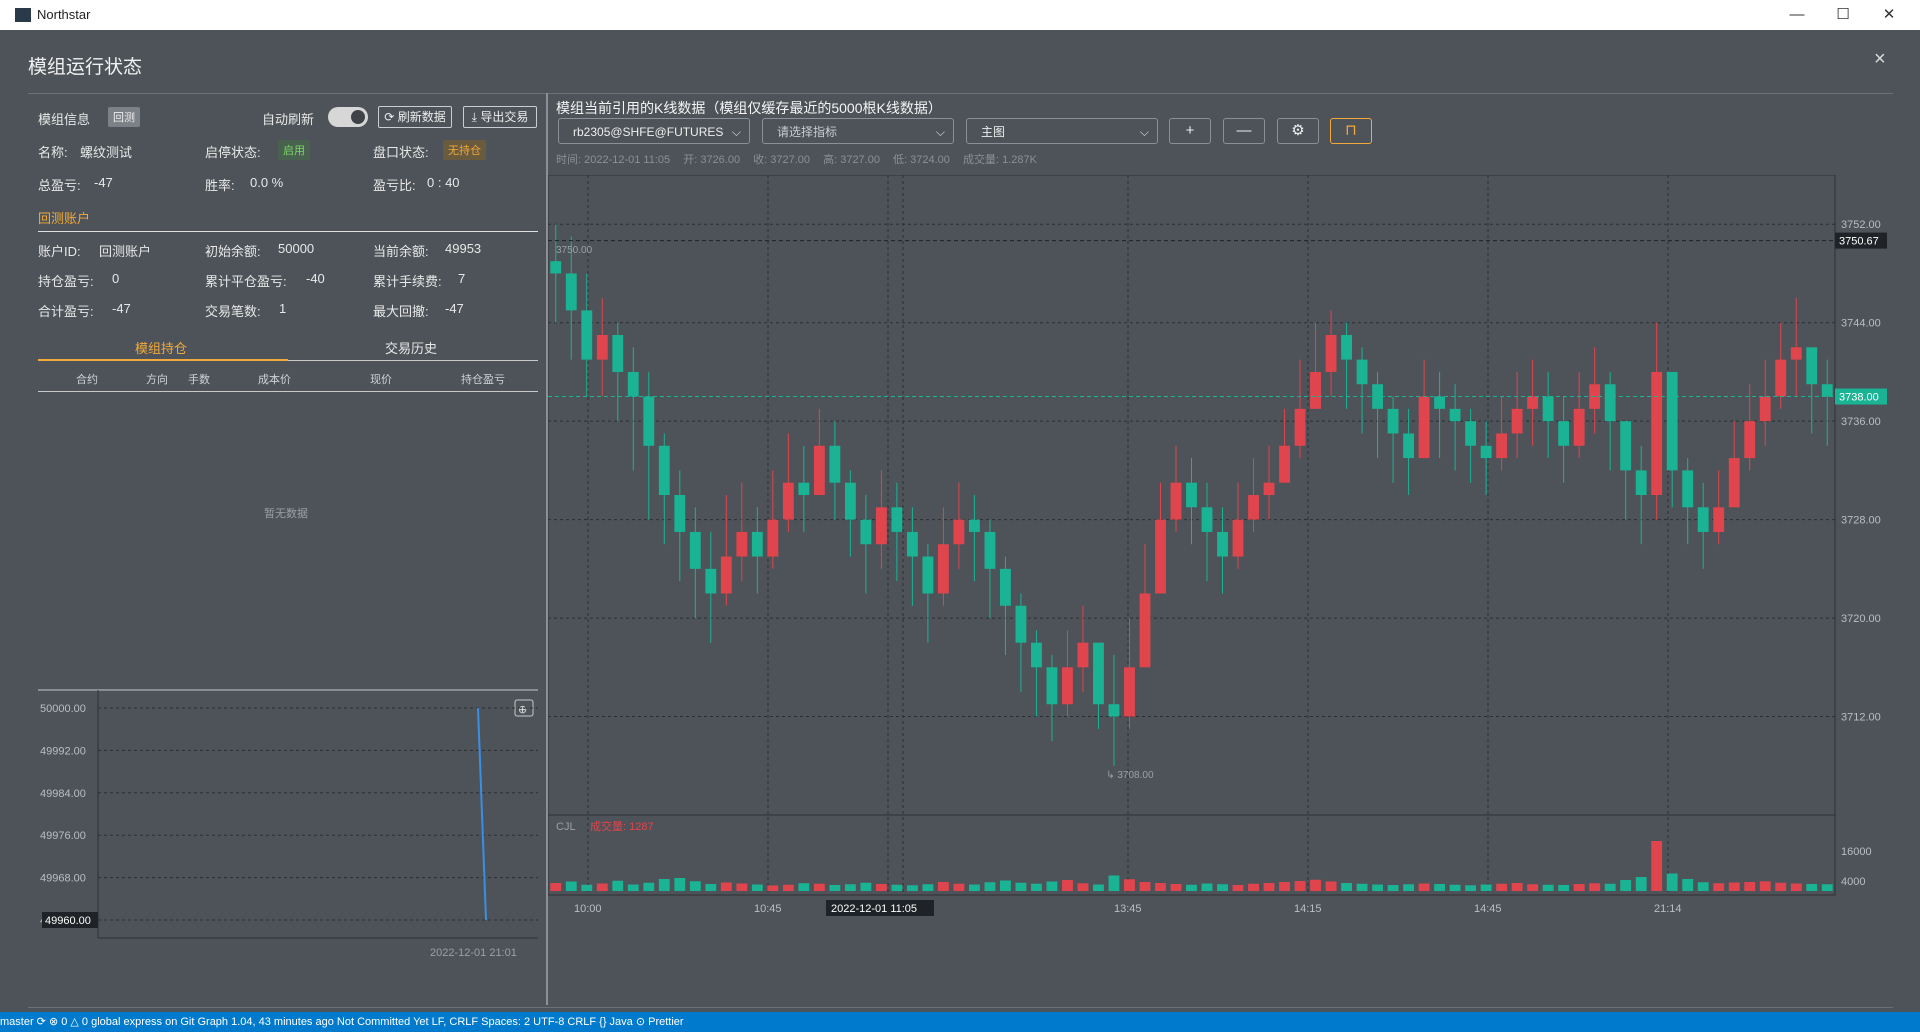 The height and width of the screenshot is (1032, 1920). Describe the element at coordinates (66, 281) in the screenshot. I see `holding-pnl-label: 持仓盈亏:` at that location.